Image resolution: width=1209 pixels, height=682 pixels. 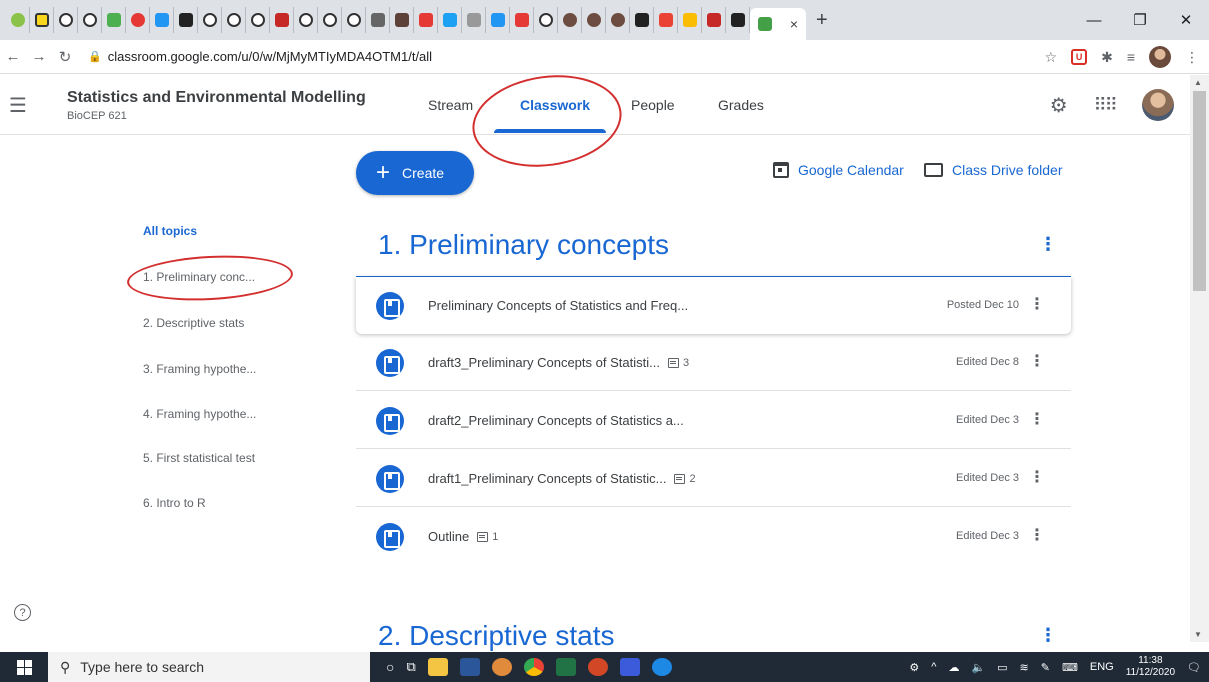 I want to click on gear-icon: ⚙, so click(x=1059, y=105).